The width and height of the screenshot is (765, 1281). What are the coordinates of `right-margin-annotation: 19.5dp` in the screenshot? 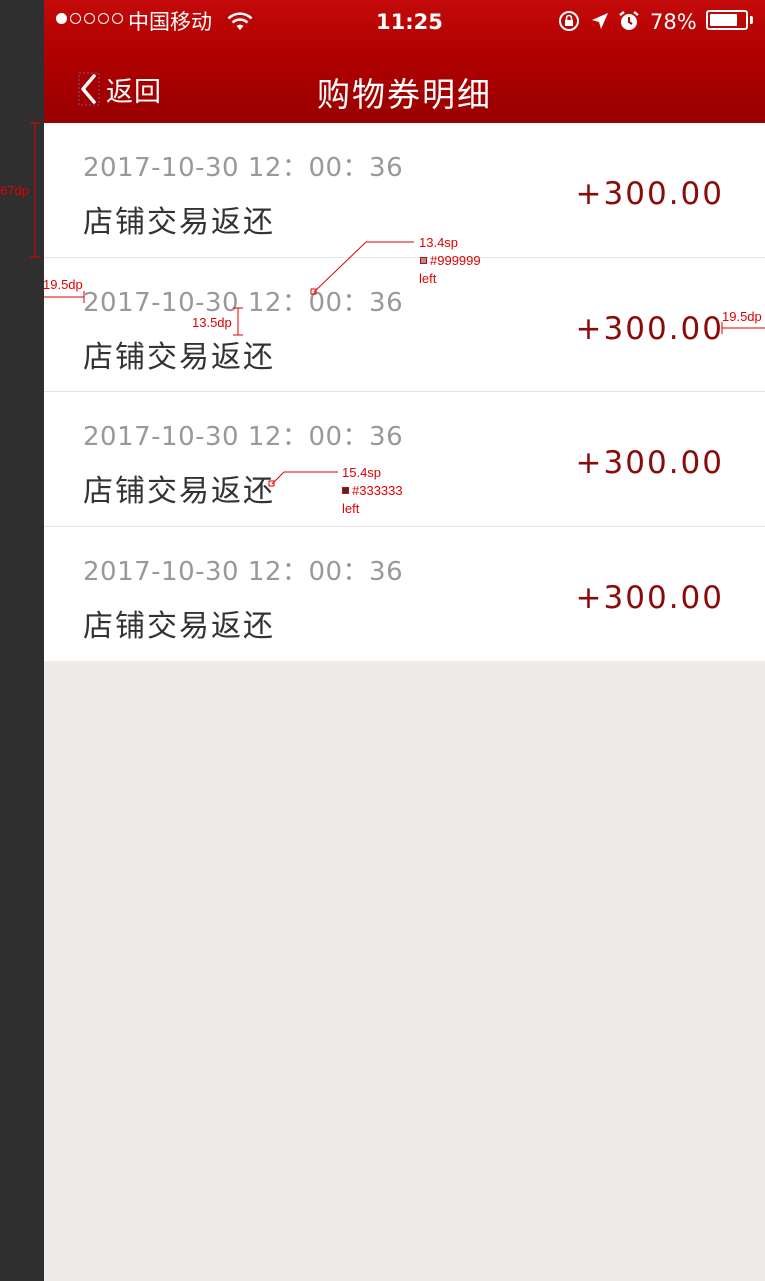 It's located at (742, 316).